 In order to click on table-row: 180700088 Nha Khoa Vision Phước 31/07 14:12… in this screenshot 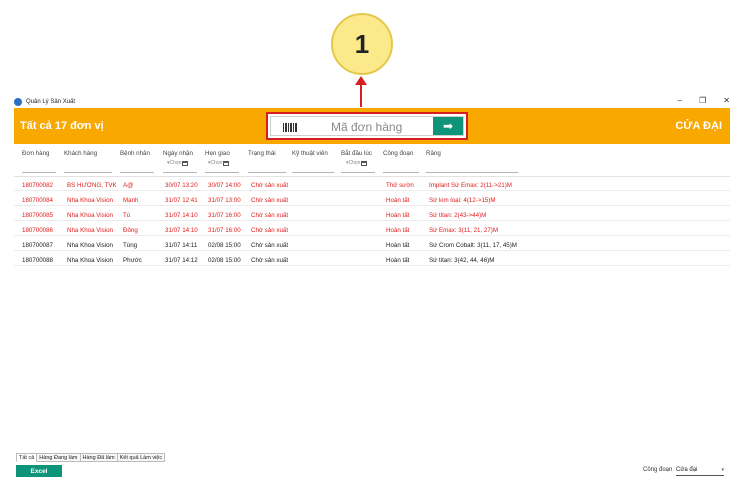, I will do `click(372, 260)`.